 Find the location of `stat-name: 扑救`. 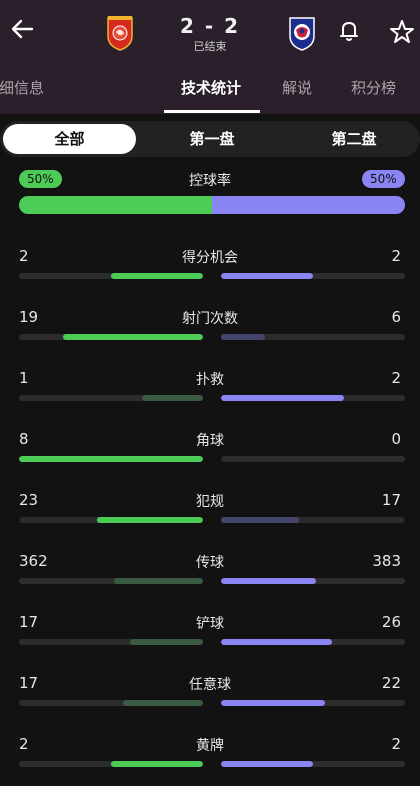

stat-name: 扑救 is located at coordinates (210, 380).